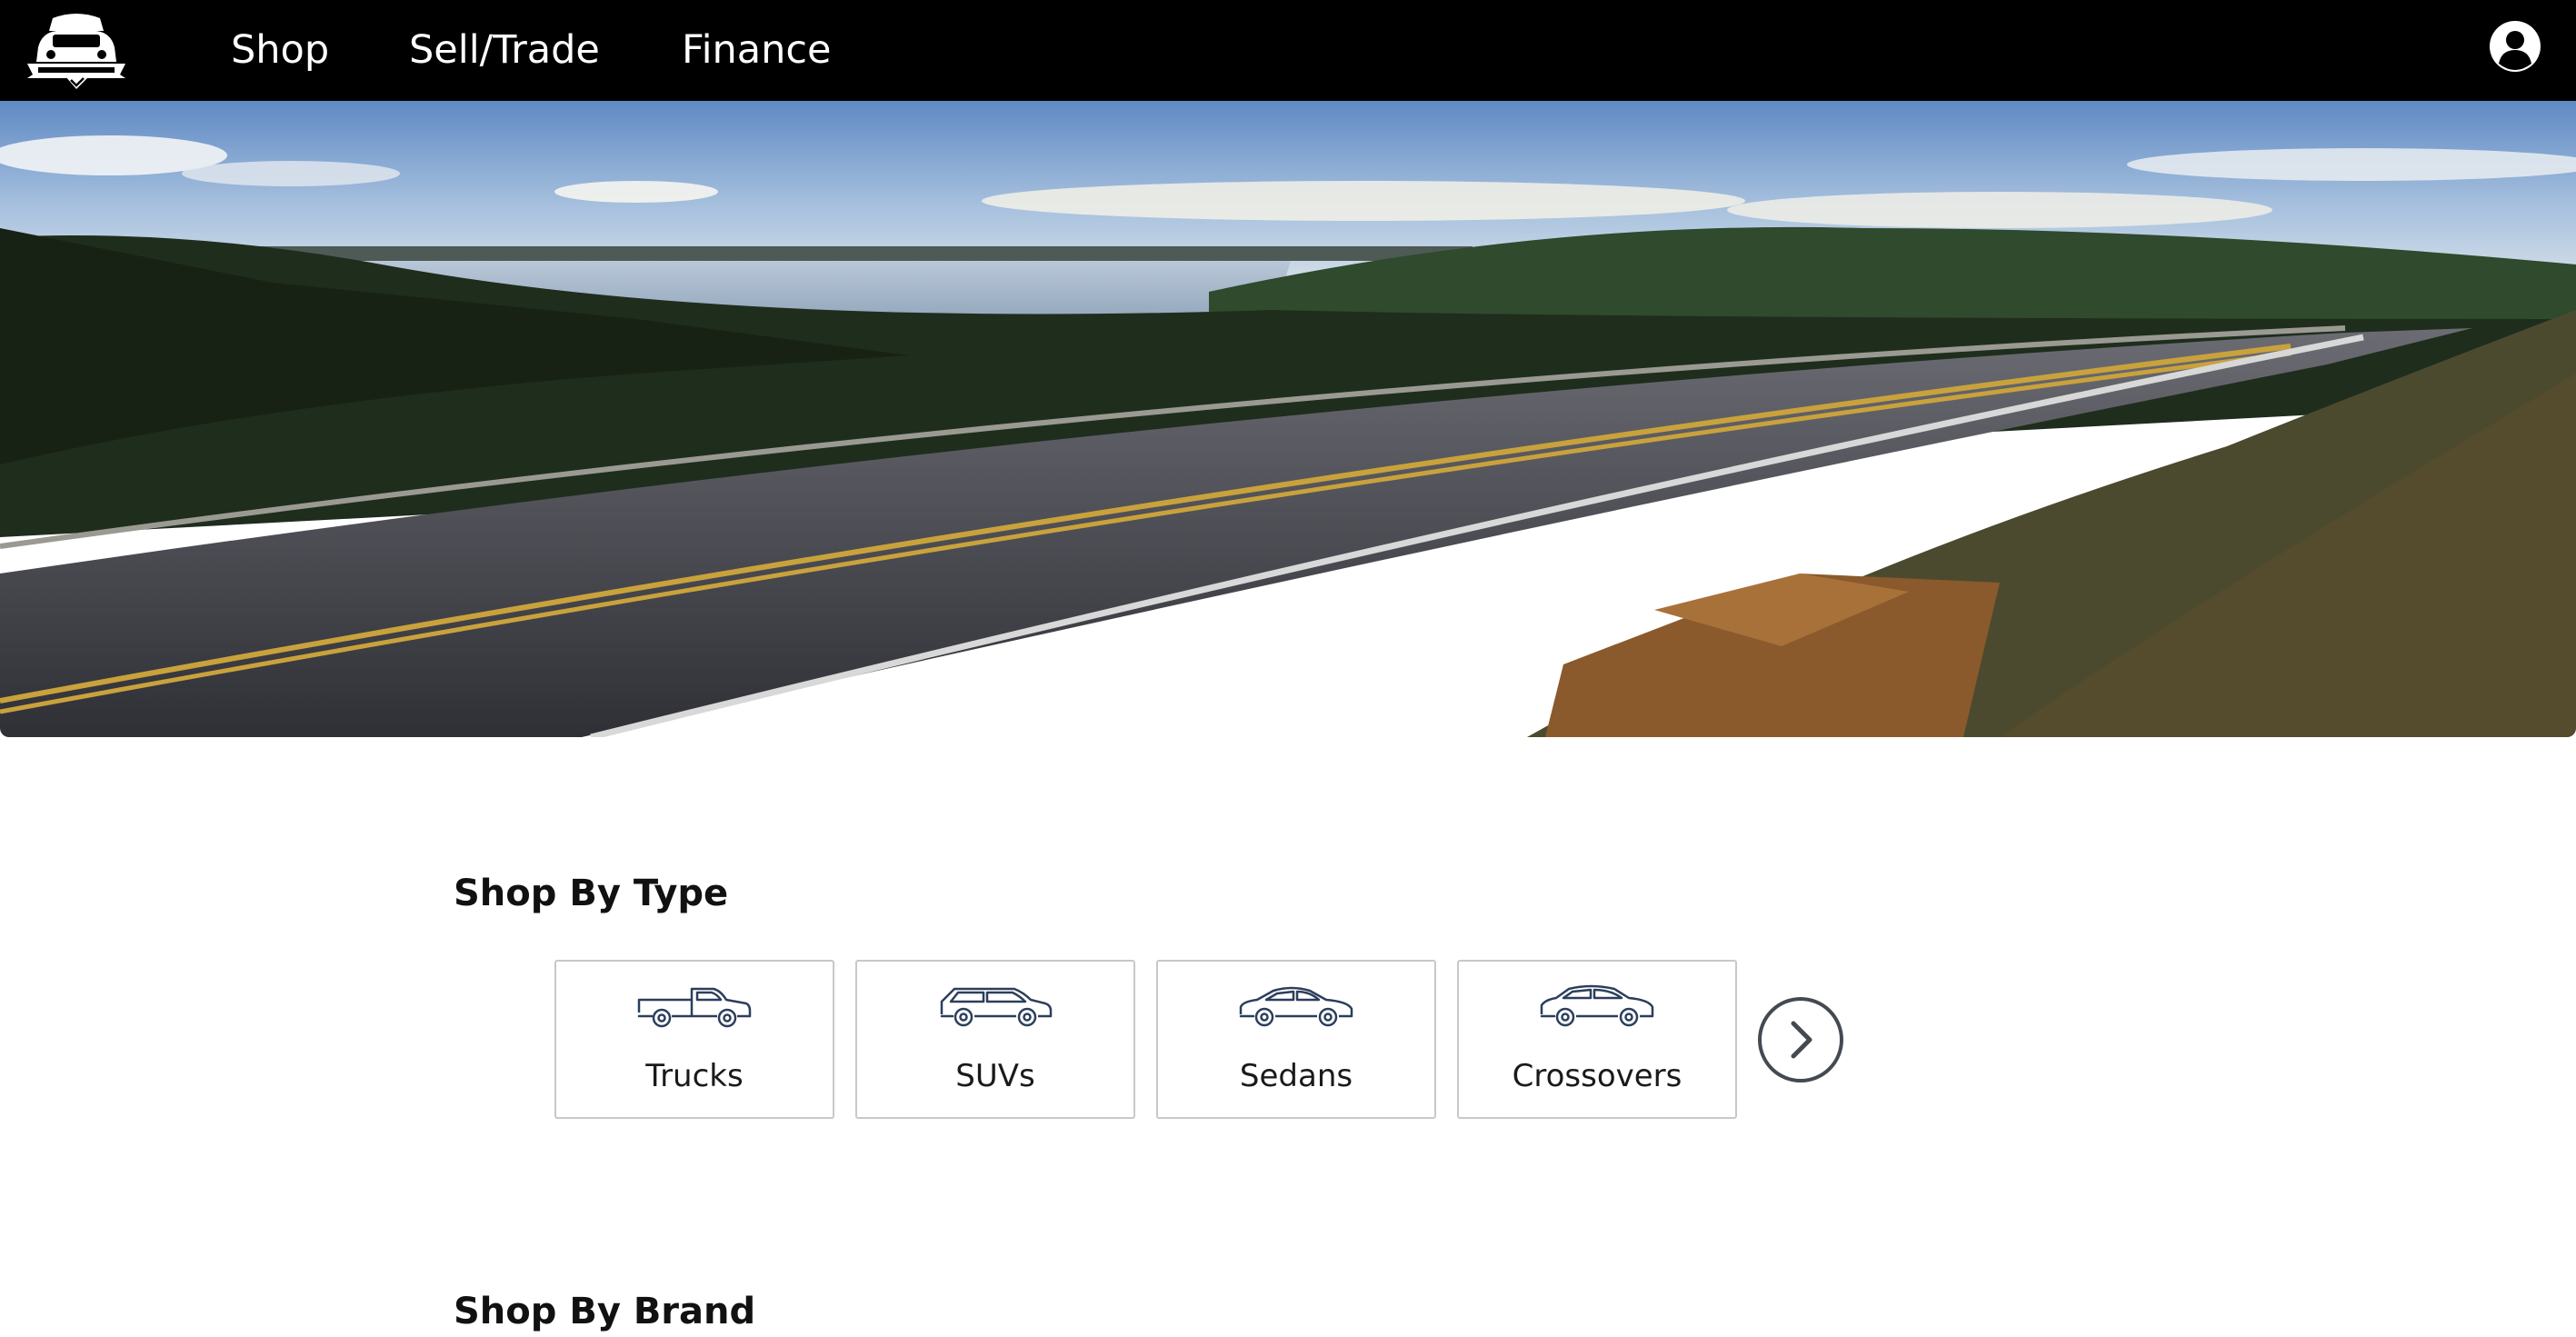 Image resolution: width=2576 pixels, height=1337 pixels. I want to click on crossover-icon, so click(1597, 1005).